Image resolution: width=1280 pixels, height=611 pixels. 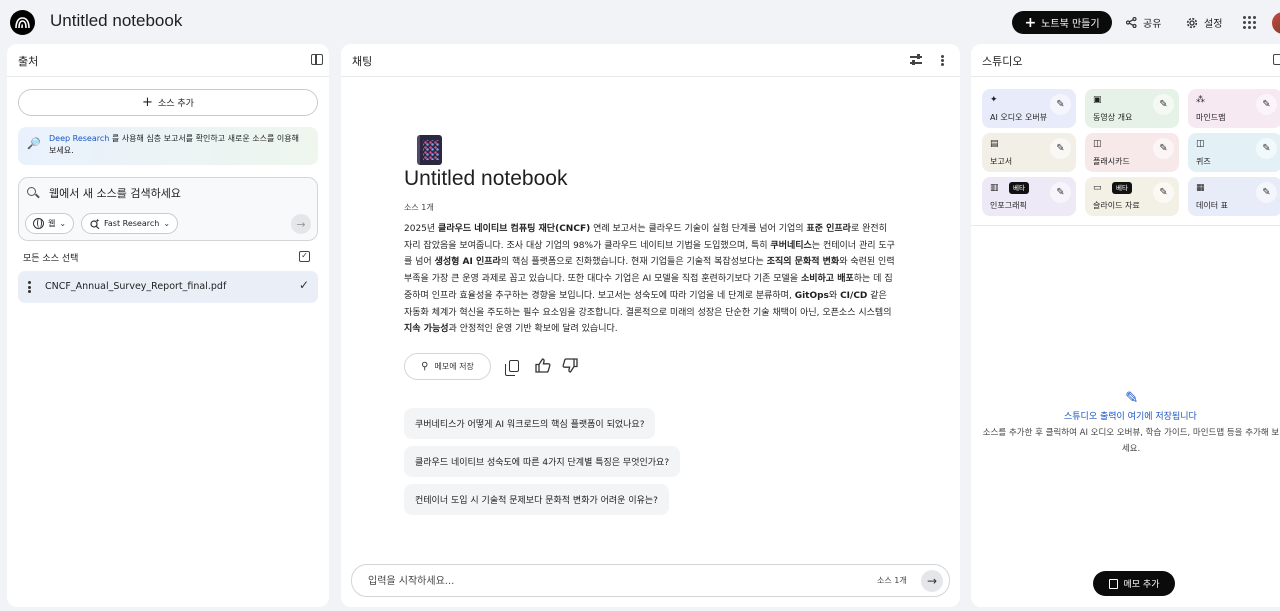 What do you see at coordinates (22, 22) in the screenshot?
I see `notebooklm-logo-icon` at bounding box center [22, 22].